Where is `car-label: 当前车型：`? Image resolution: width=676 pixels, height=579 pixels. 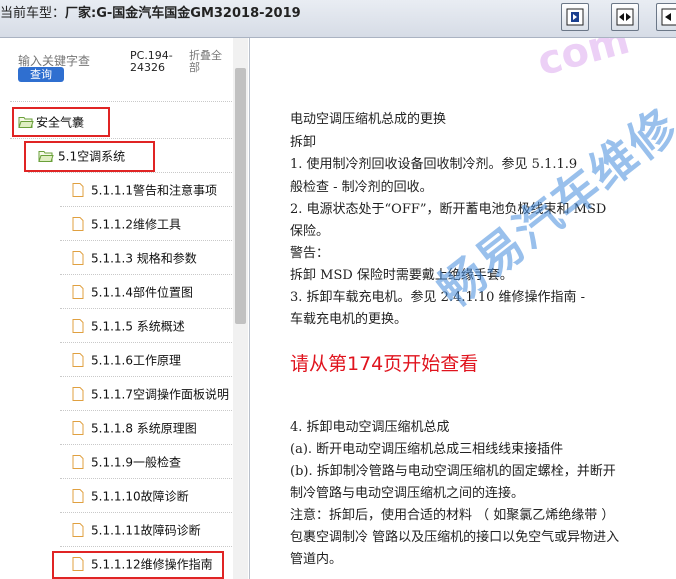 car-label: 当前车型： is located at coordinates (33, 13).